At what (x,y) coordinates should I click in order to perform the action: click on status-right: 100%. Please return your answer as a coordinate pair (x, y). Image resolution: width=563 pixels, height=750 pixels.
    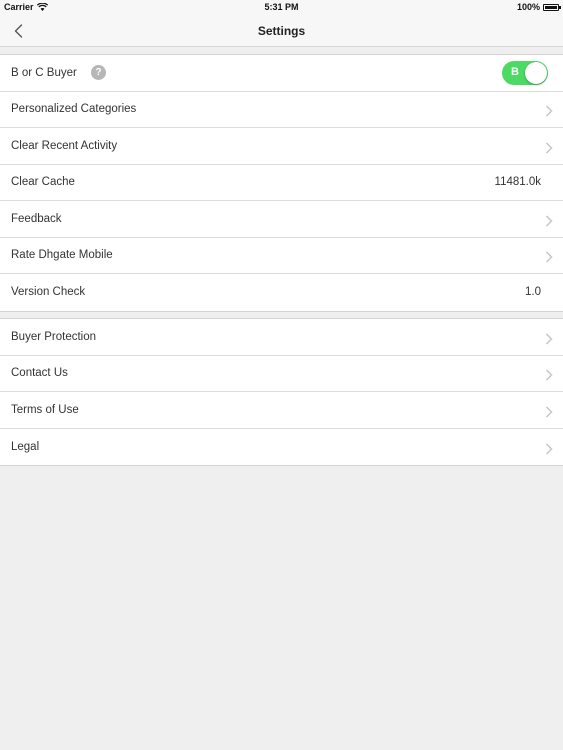
    Looking at the image, I should click on (538, 7).